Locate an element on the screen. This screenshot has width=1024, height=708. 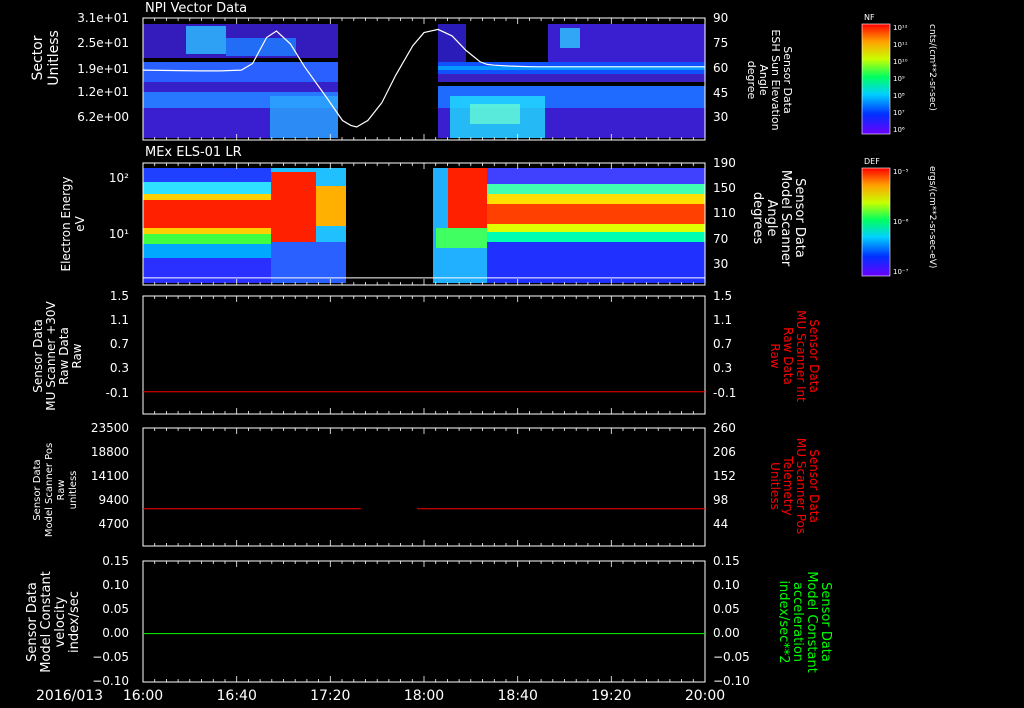
y-tick-label: 190 is located at coordinates (724, 163).